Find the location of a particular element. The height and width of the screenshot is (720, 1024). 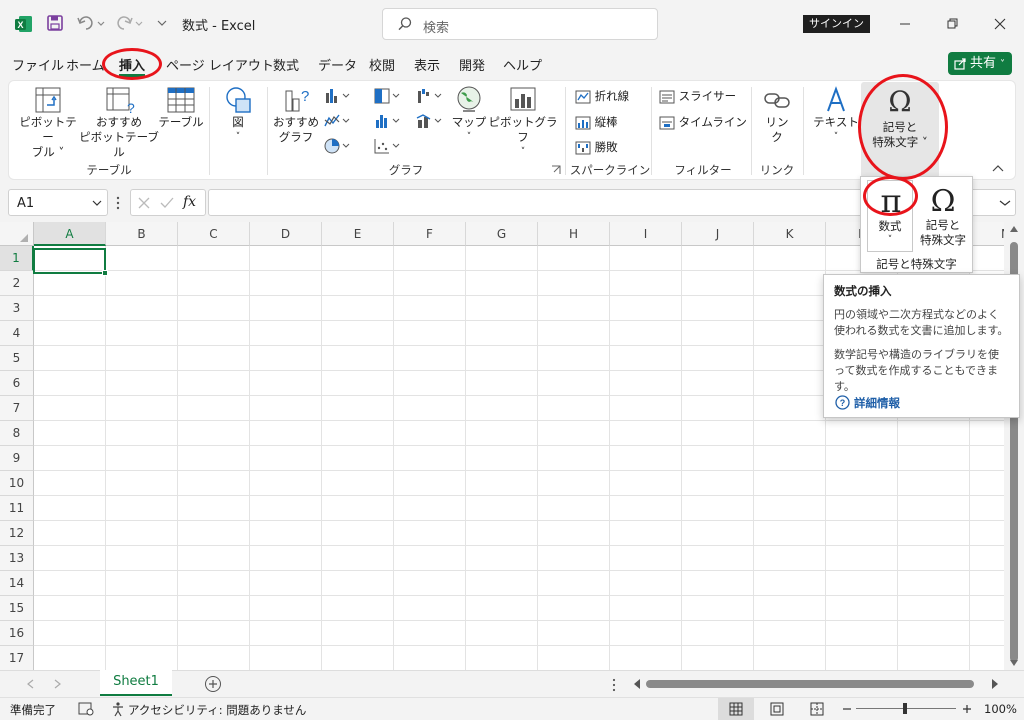

column-header-k: K is located at coordinates (790, 234).